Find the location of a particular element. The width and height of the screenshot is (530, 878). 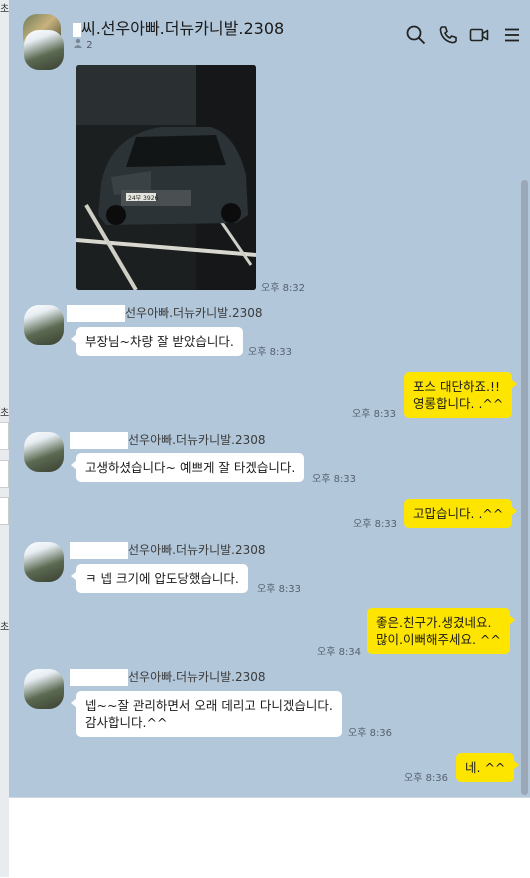

license-plate: 24부 3926 is located at coordinates (143, 198).